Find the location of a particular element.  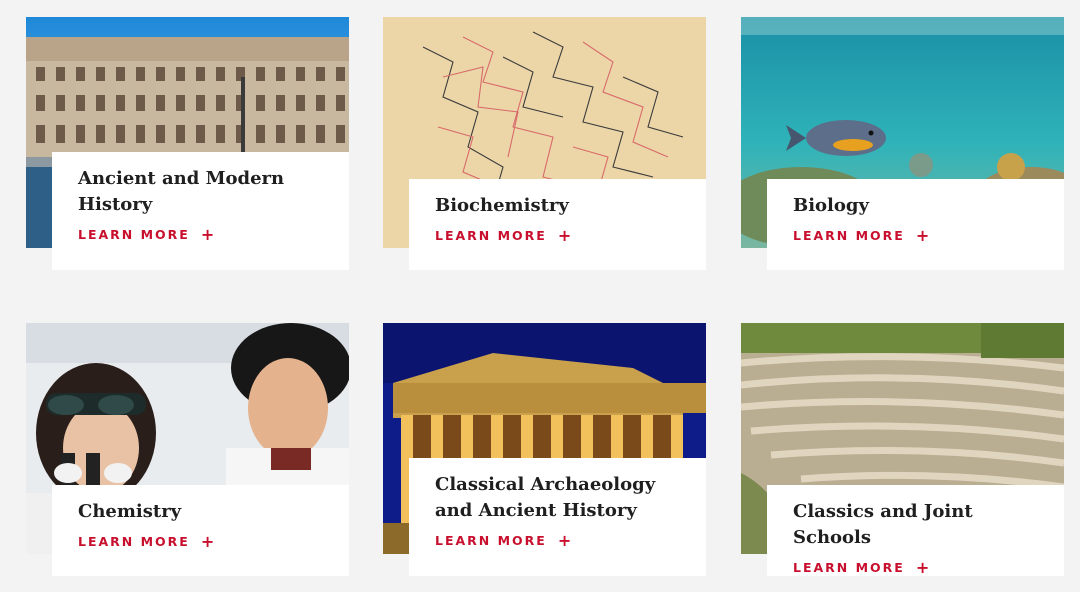

card-title: Biochemistry is located at coordinates (560, 206).